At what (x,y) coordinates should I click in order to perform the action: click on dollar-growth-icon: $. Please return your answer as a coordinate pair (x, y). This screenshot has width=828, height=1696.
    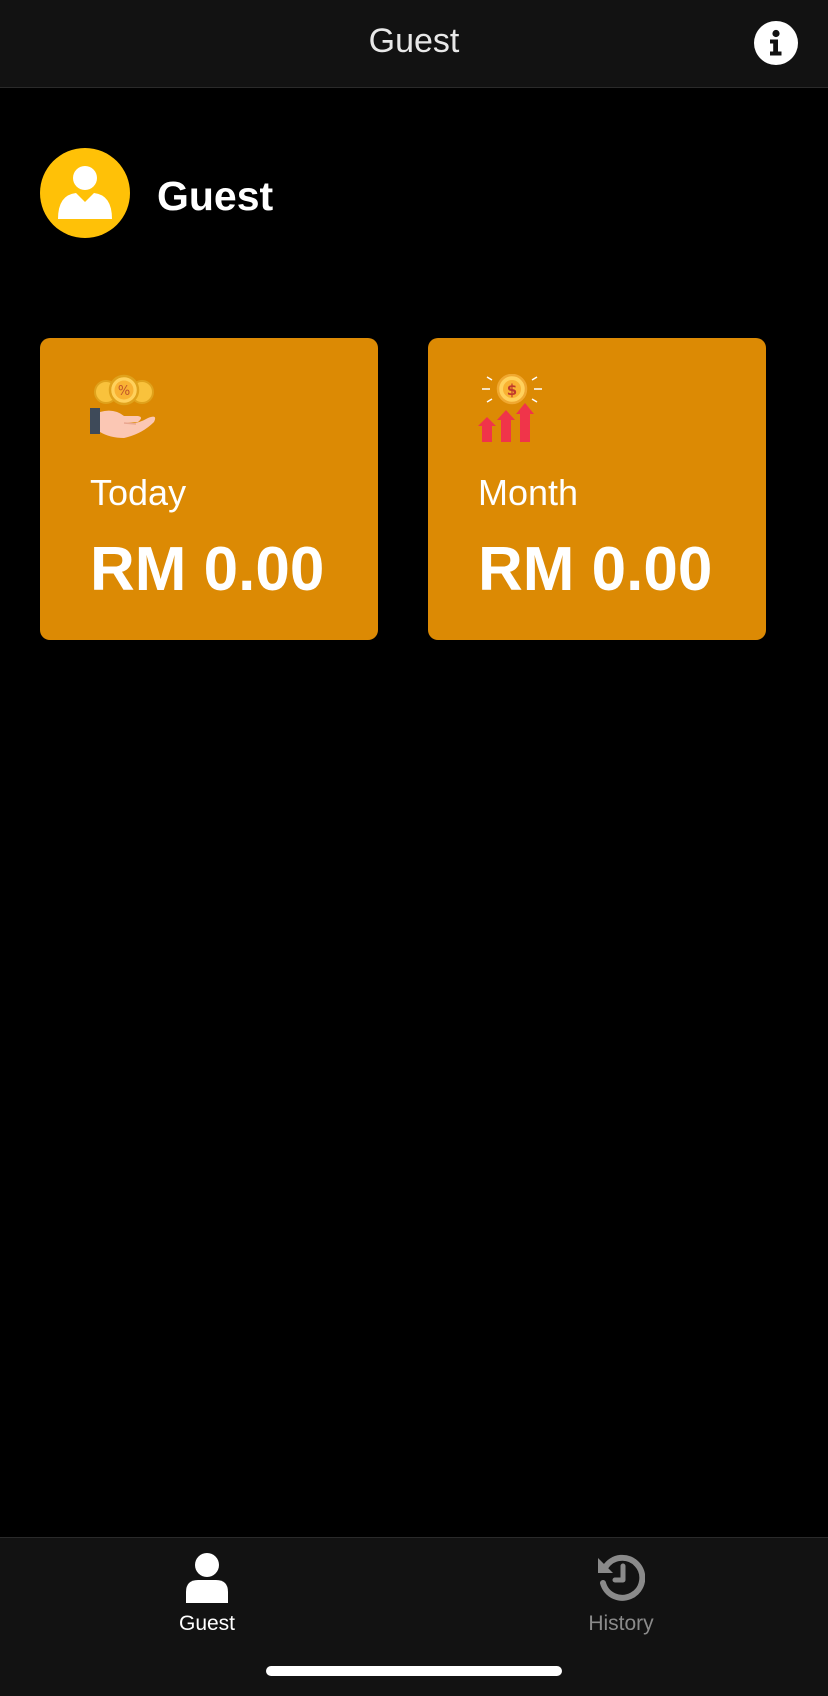
    Looking at the image, I should click on (510, 408).